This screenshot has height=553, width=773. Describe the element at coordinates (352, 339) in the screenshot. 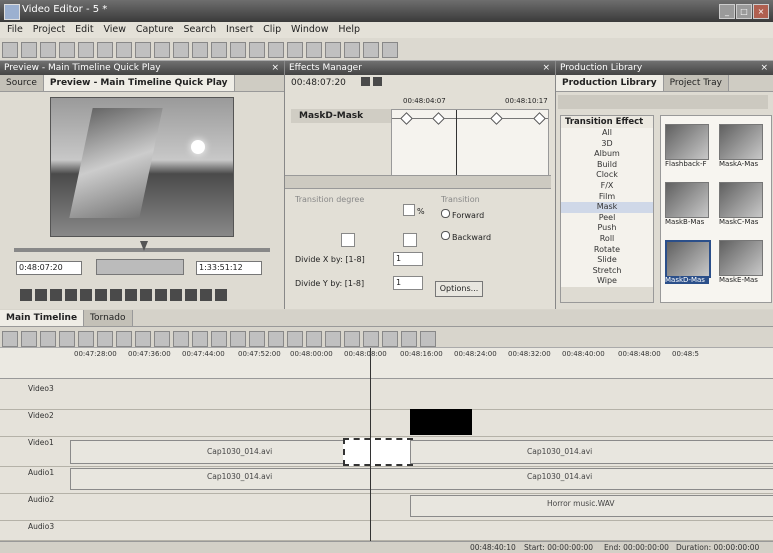

I see `film-icon` at that location.